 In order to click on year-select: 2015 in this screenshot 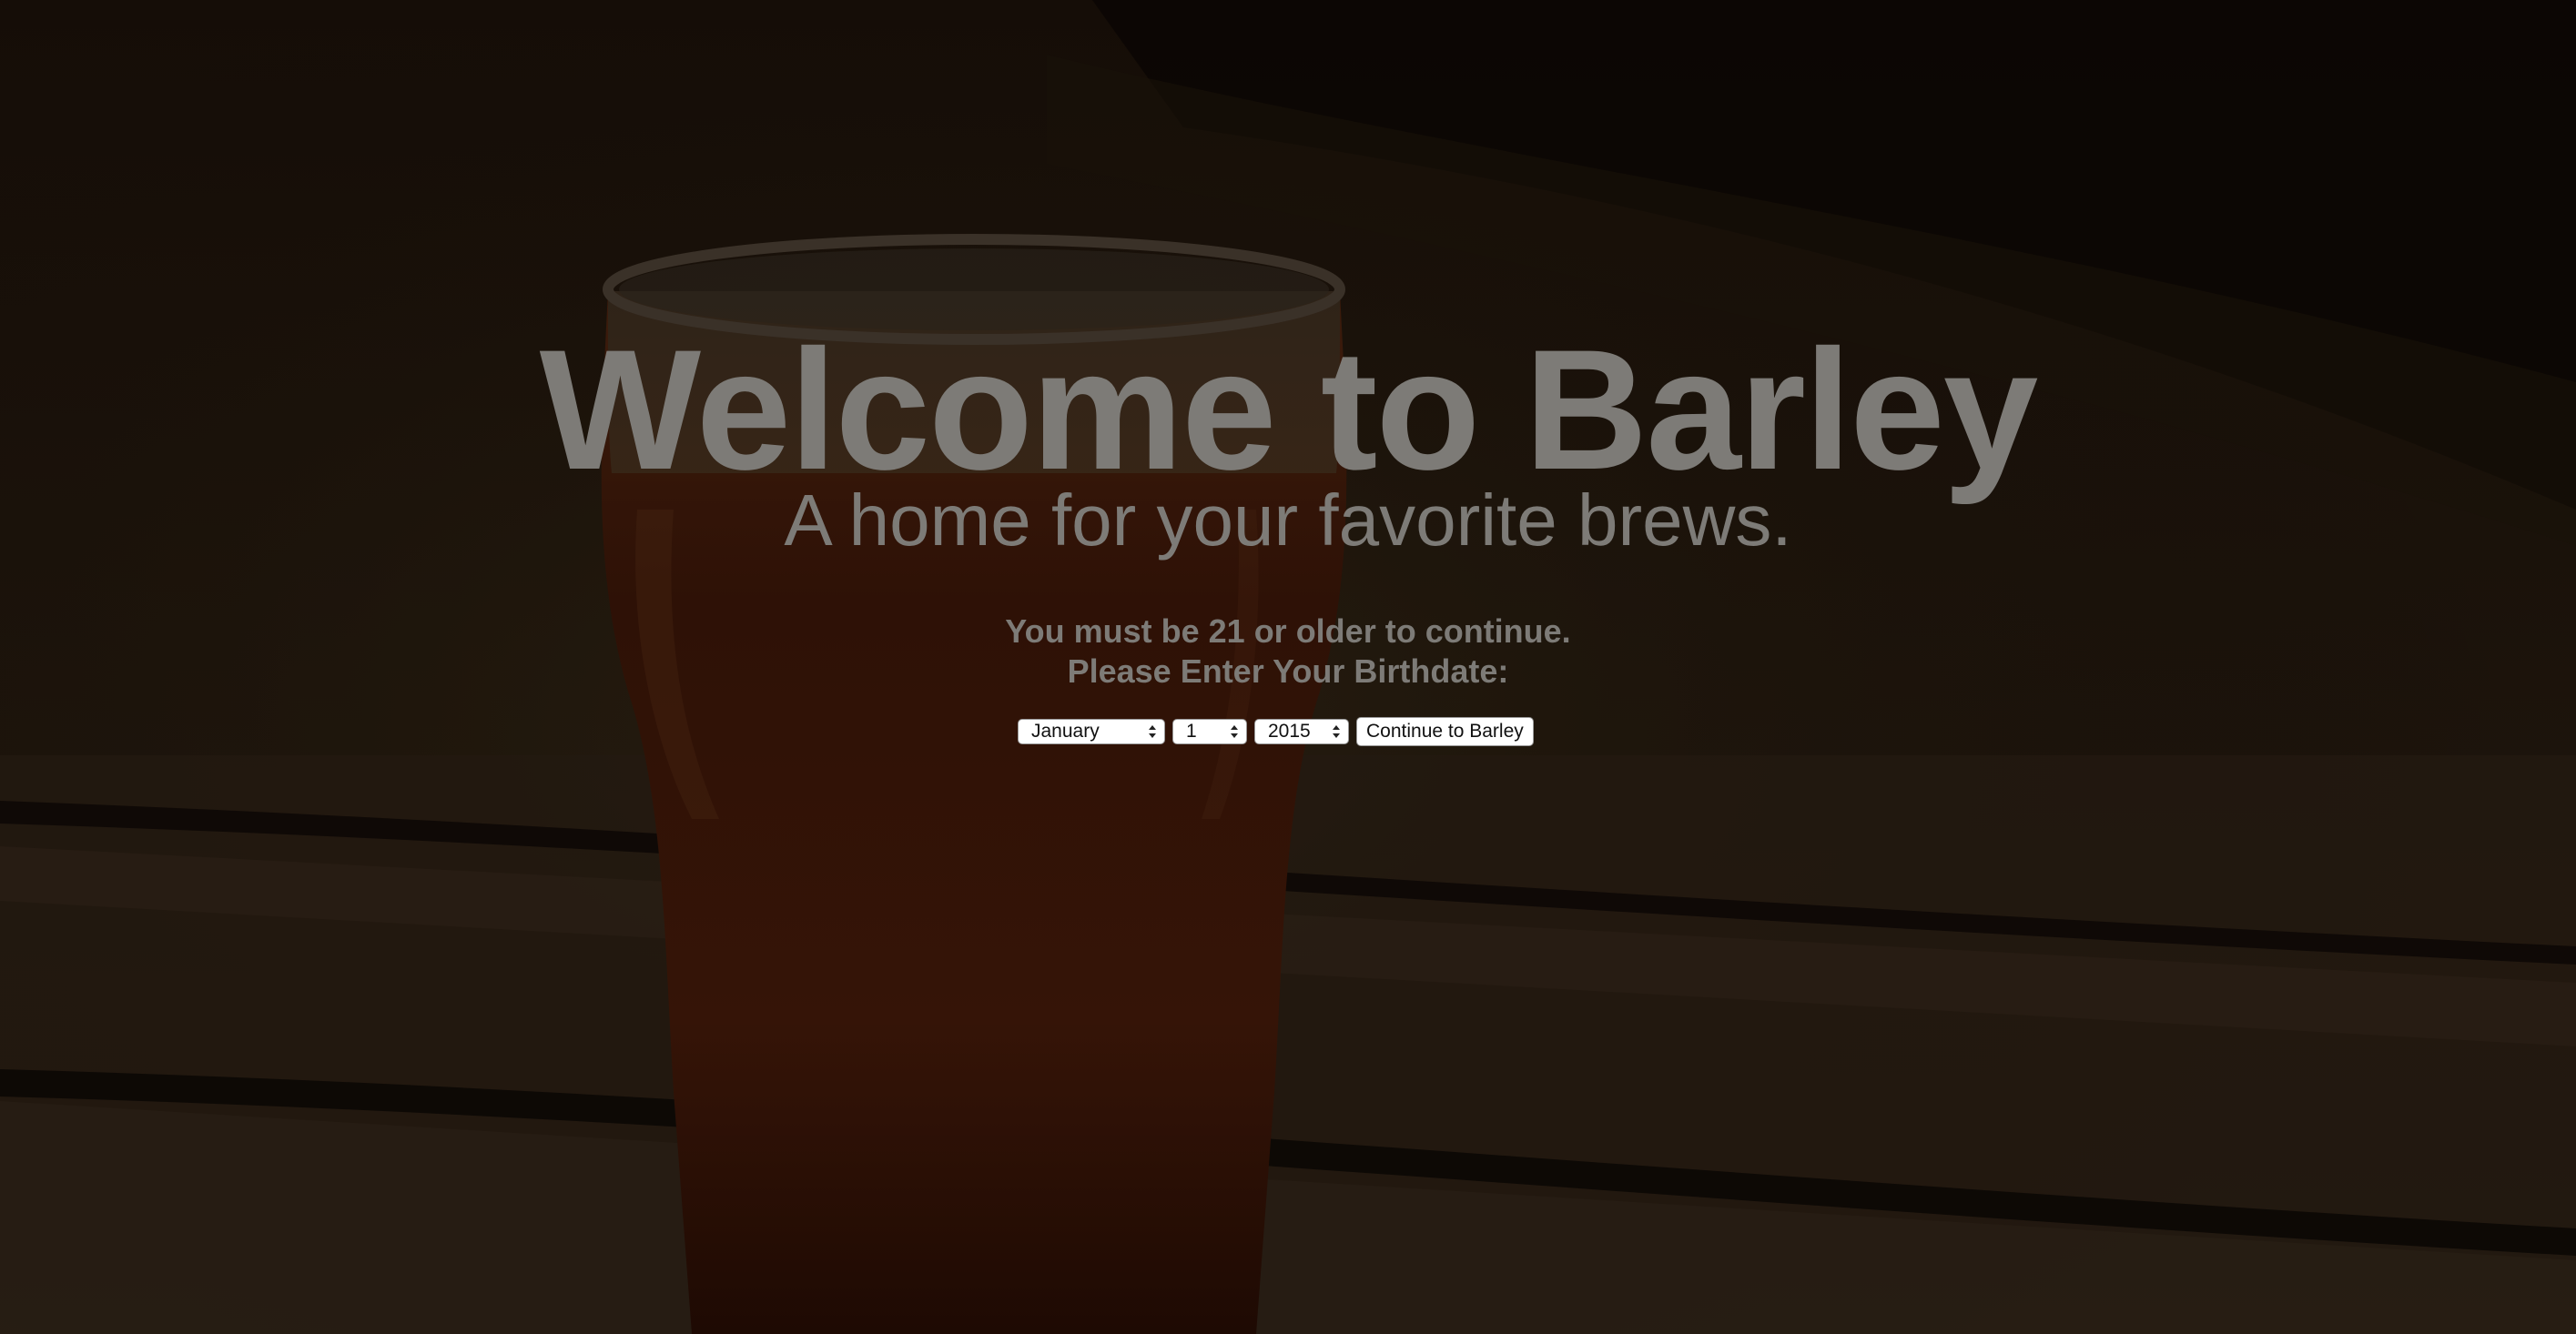, I will do `click(1301, 731)`.